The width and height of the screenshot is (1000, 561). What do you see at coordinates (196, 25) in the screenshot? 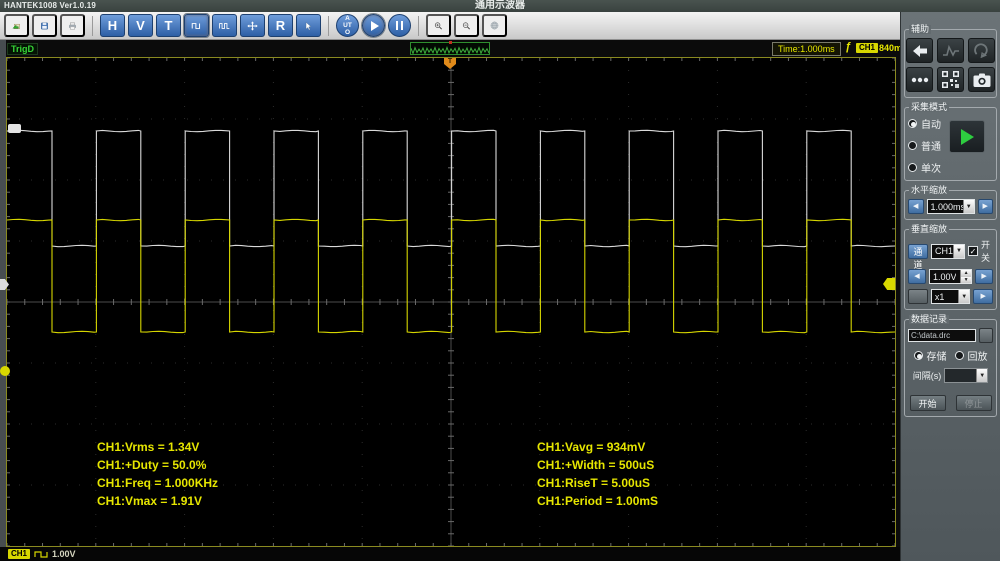
I see `waveform-mode-button` at bounding box center [196, 25].